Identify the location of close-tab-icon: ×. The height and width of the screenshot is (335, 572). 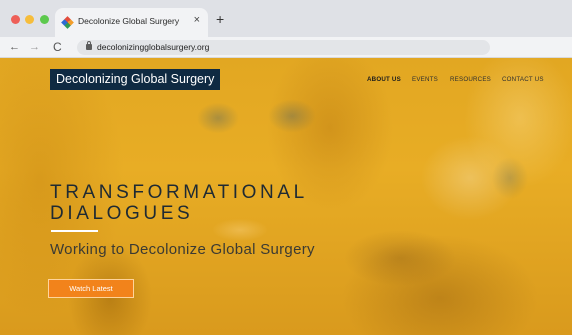
(197, 20).